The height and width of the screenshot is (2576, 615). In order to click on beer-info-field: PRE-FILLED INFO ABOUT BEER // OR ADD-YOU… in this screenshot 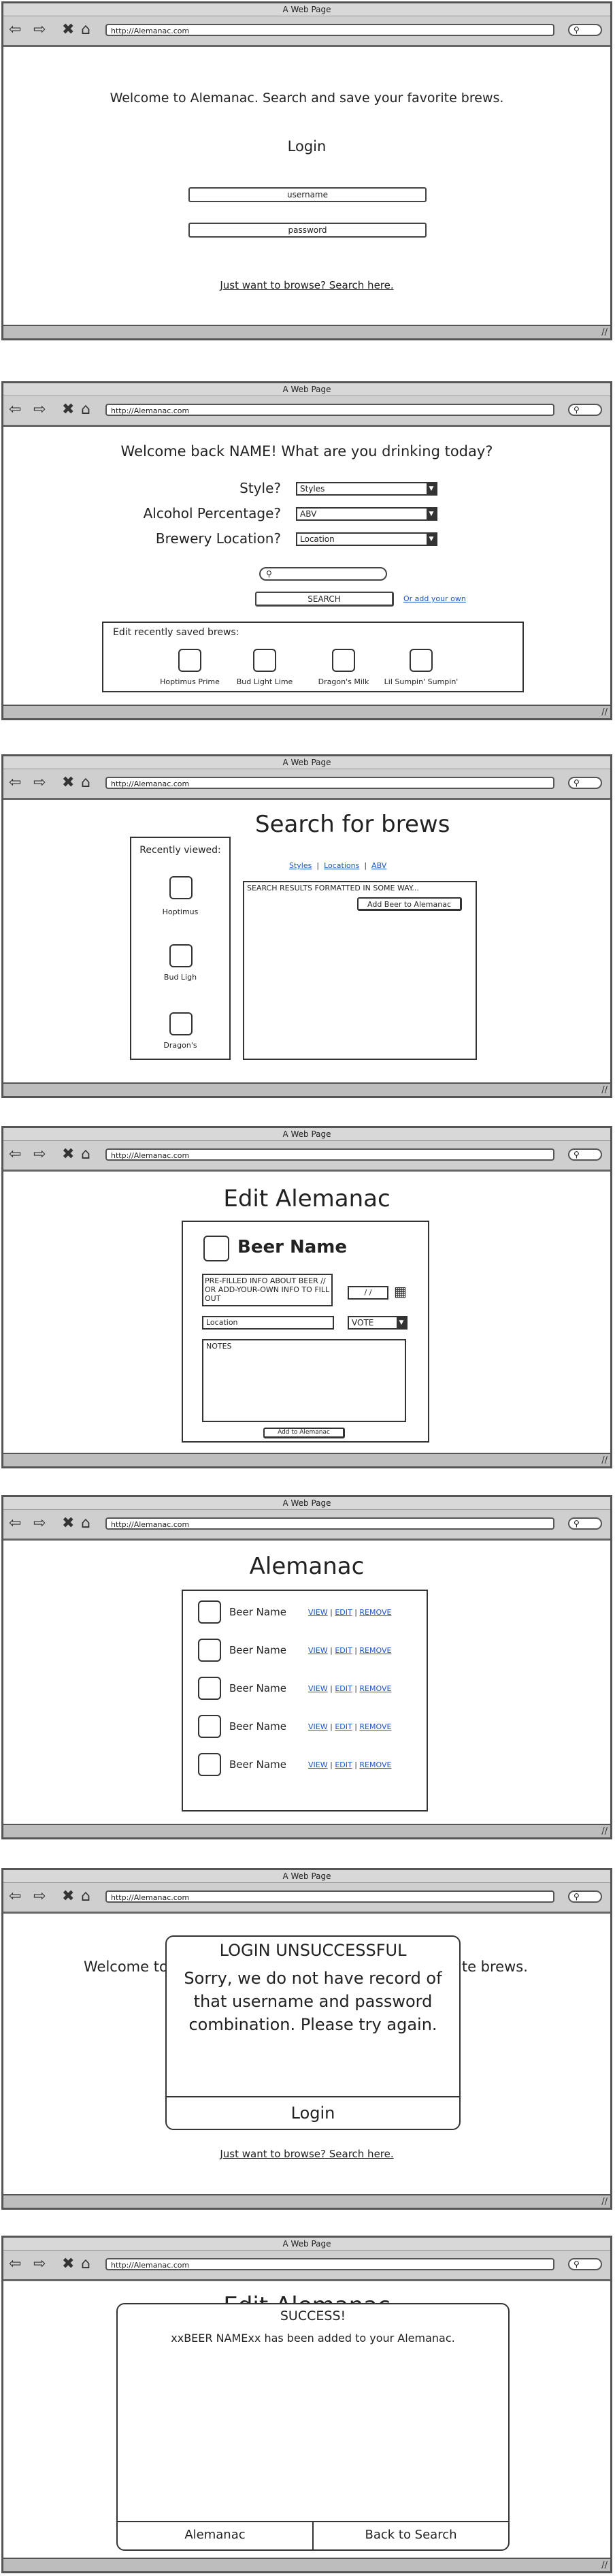, I will do `click(267, 1290)`.